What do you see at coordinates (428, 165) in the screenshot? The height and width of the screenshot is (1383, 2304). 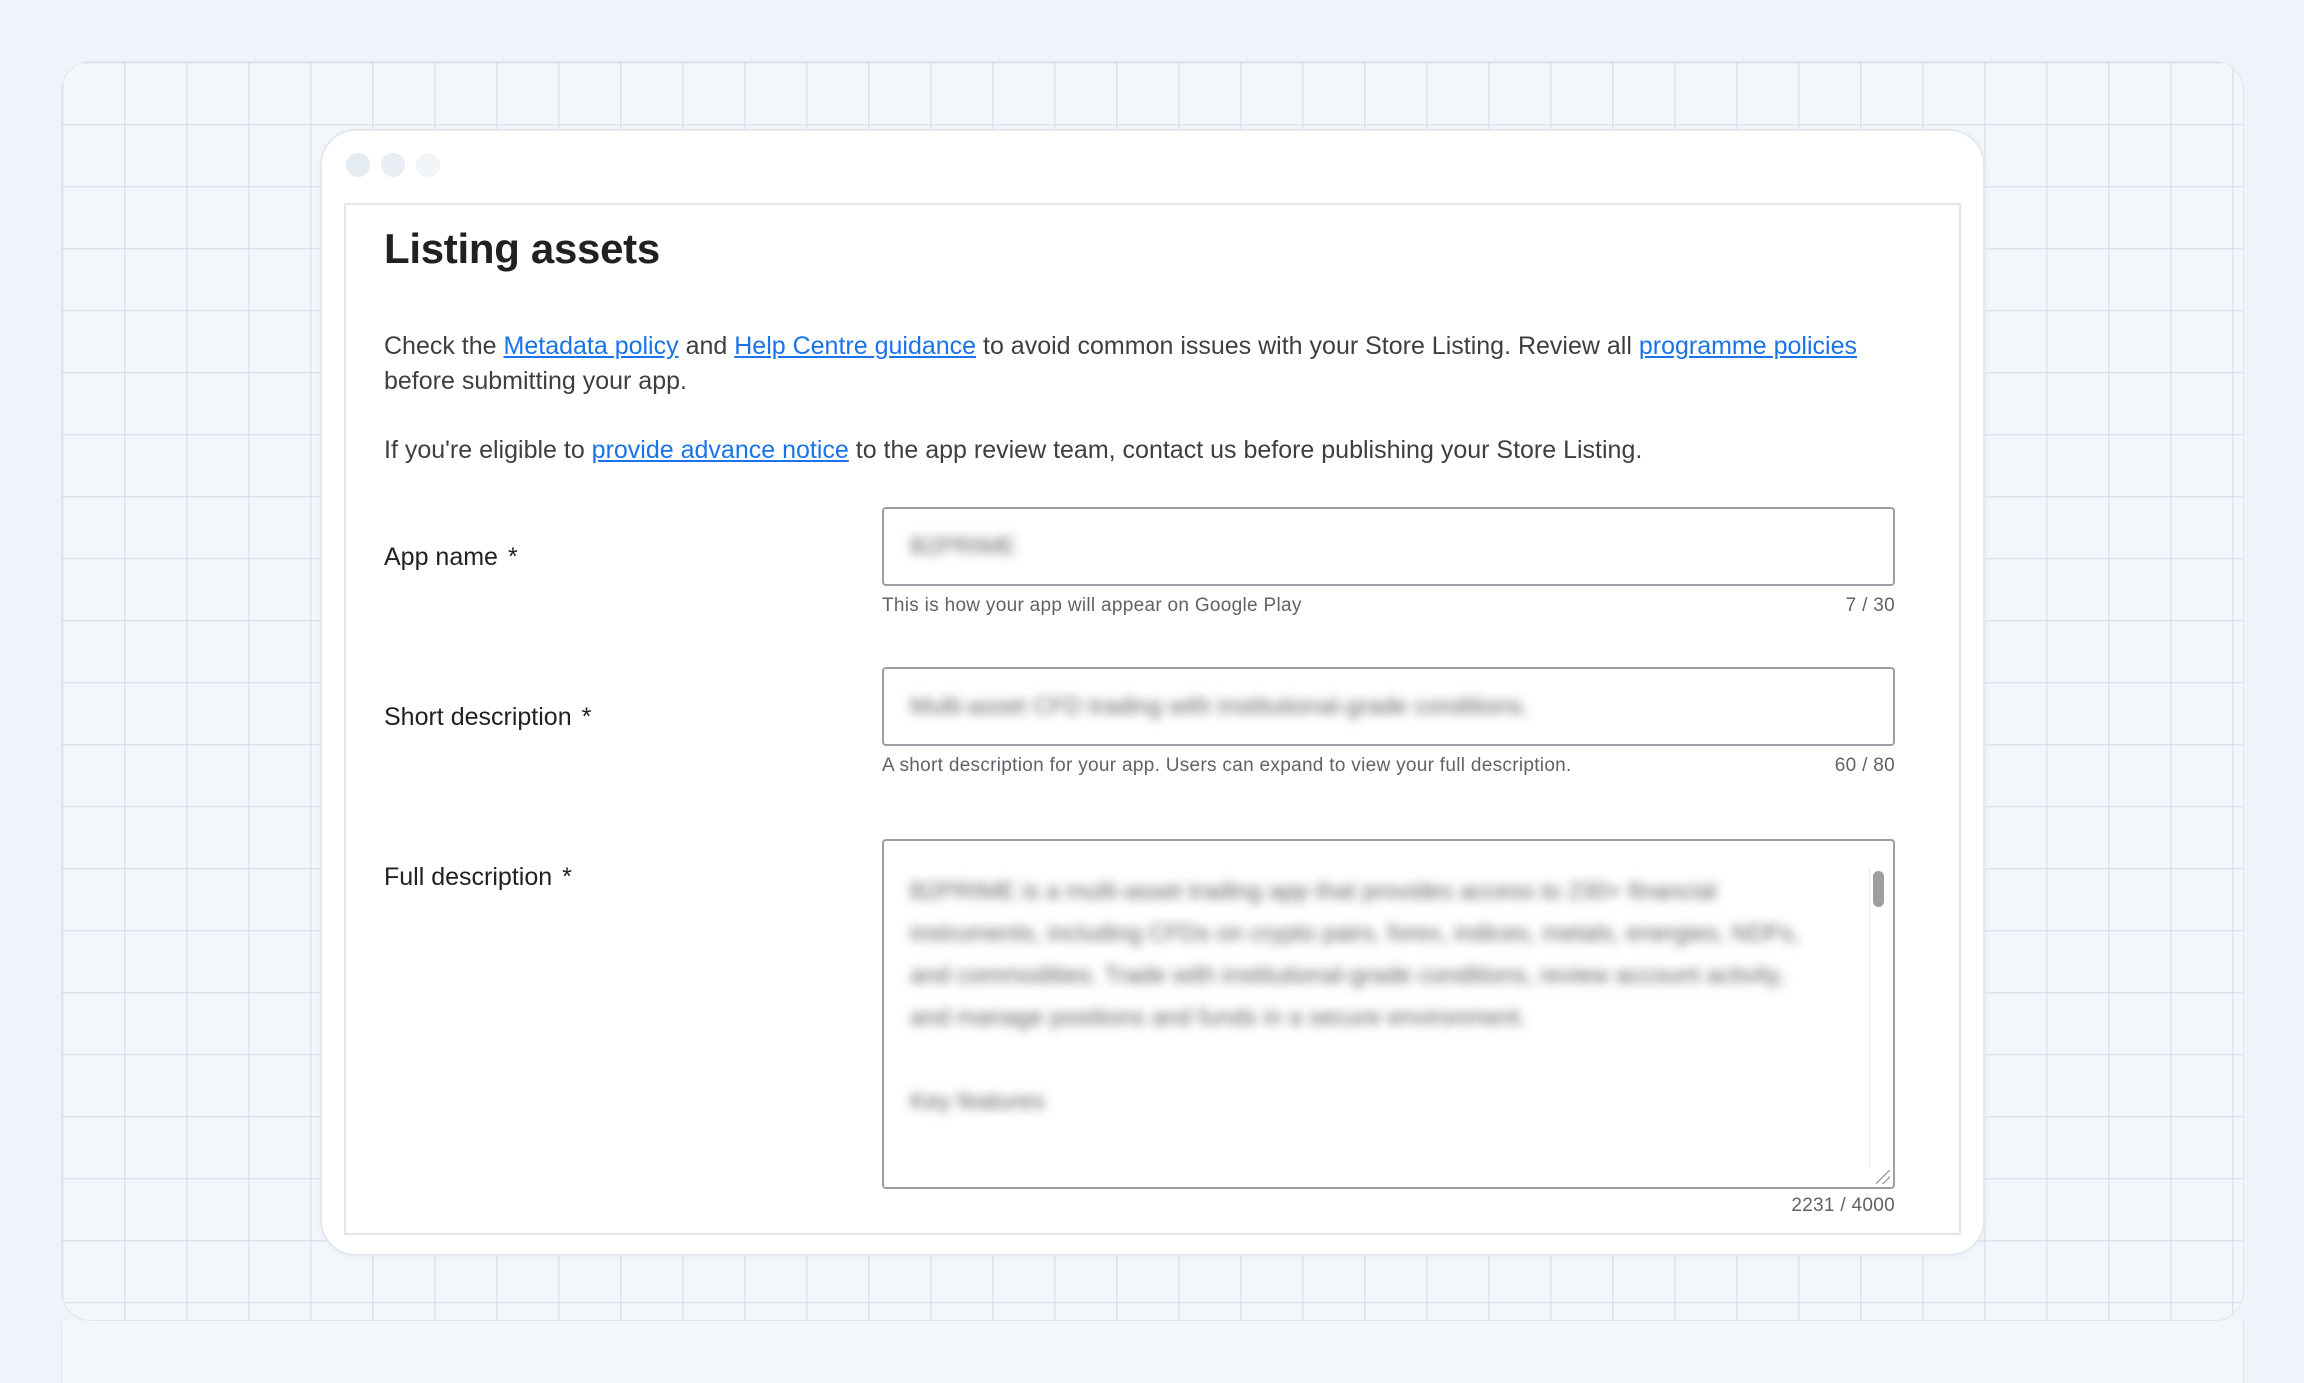 I see `maximize-dot-icon` at bounding box center [428, 165].